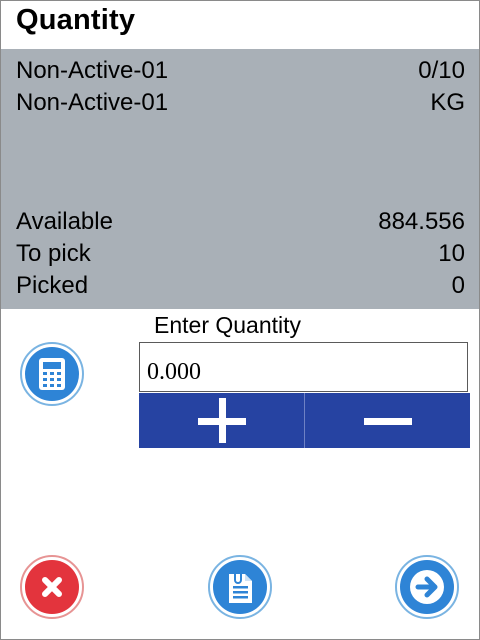 Image resolution: width=480 pixels, height=640 pixels. I want to click on picked-value: 0, so click(458, 285).